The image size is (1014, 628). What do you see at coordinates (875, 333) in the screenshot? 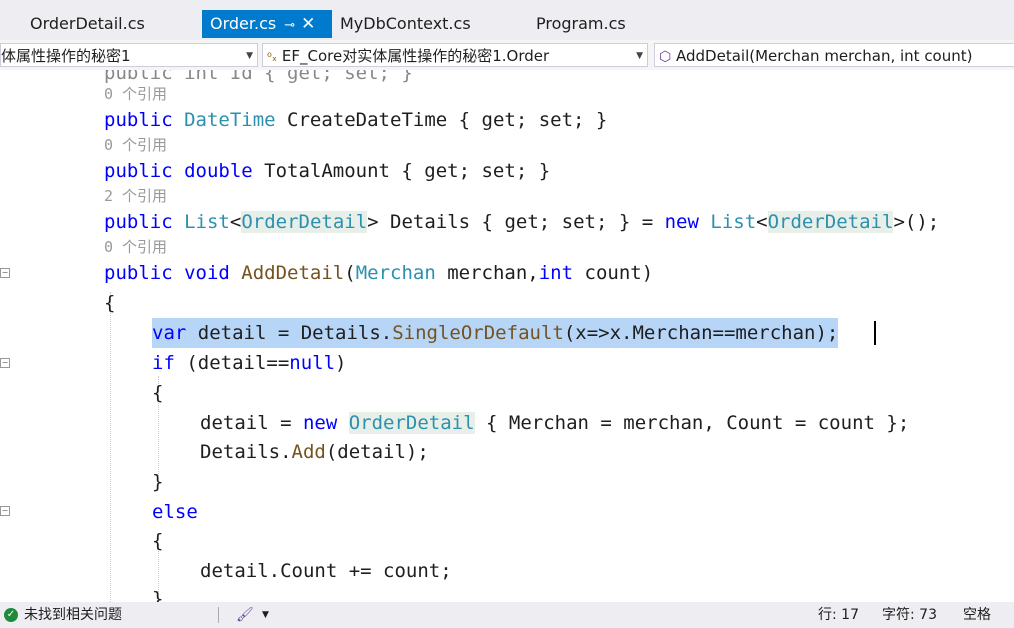
I see `text-cursor` at bounding box center [875, 333].